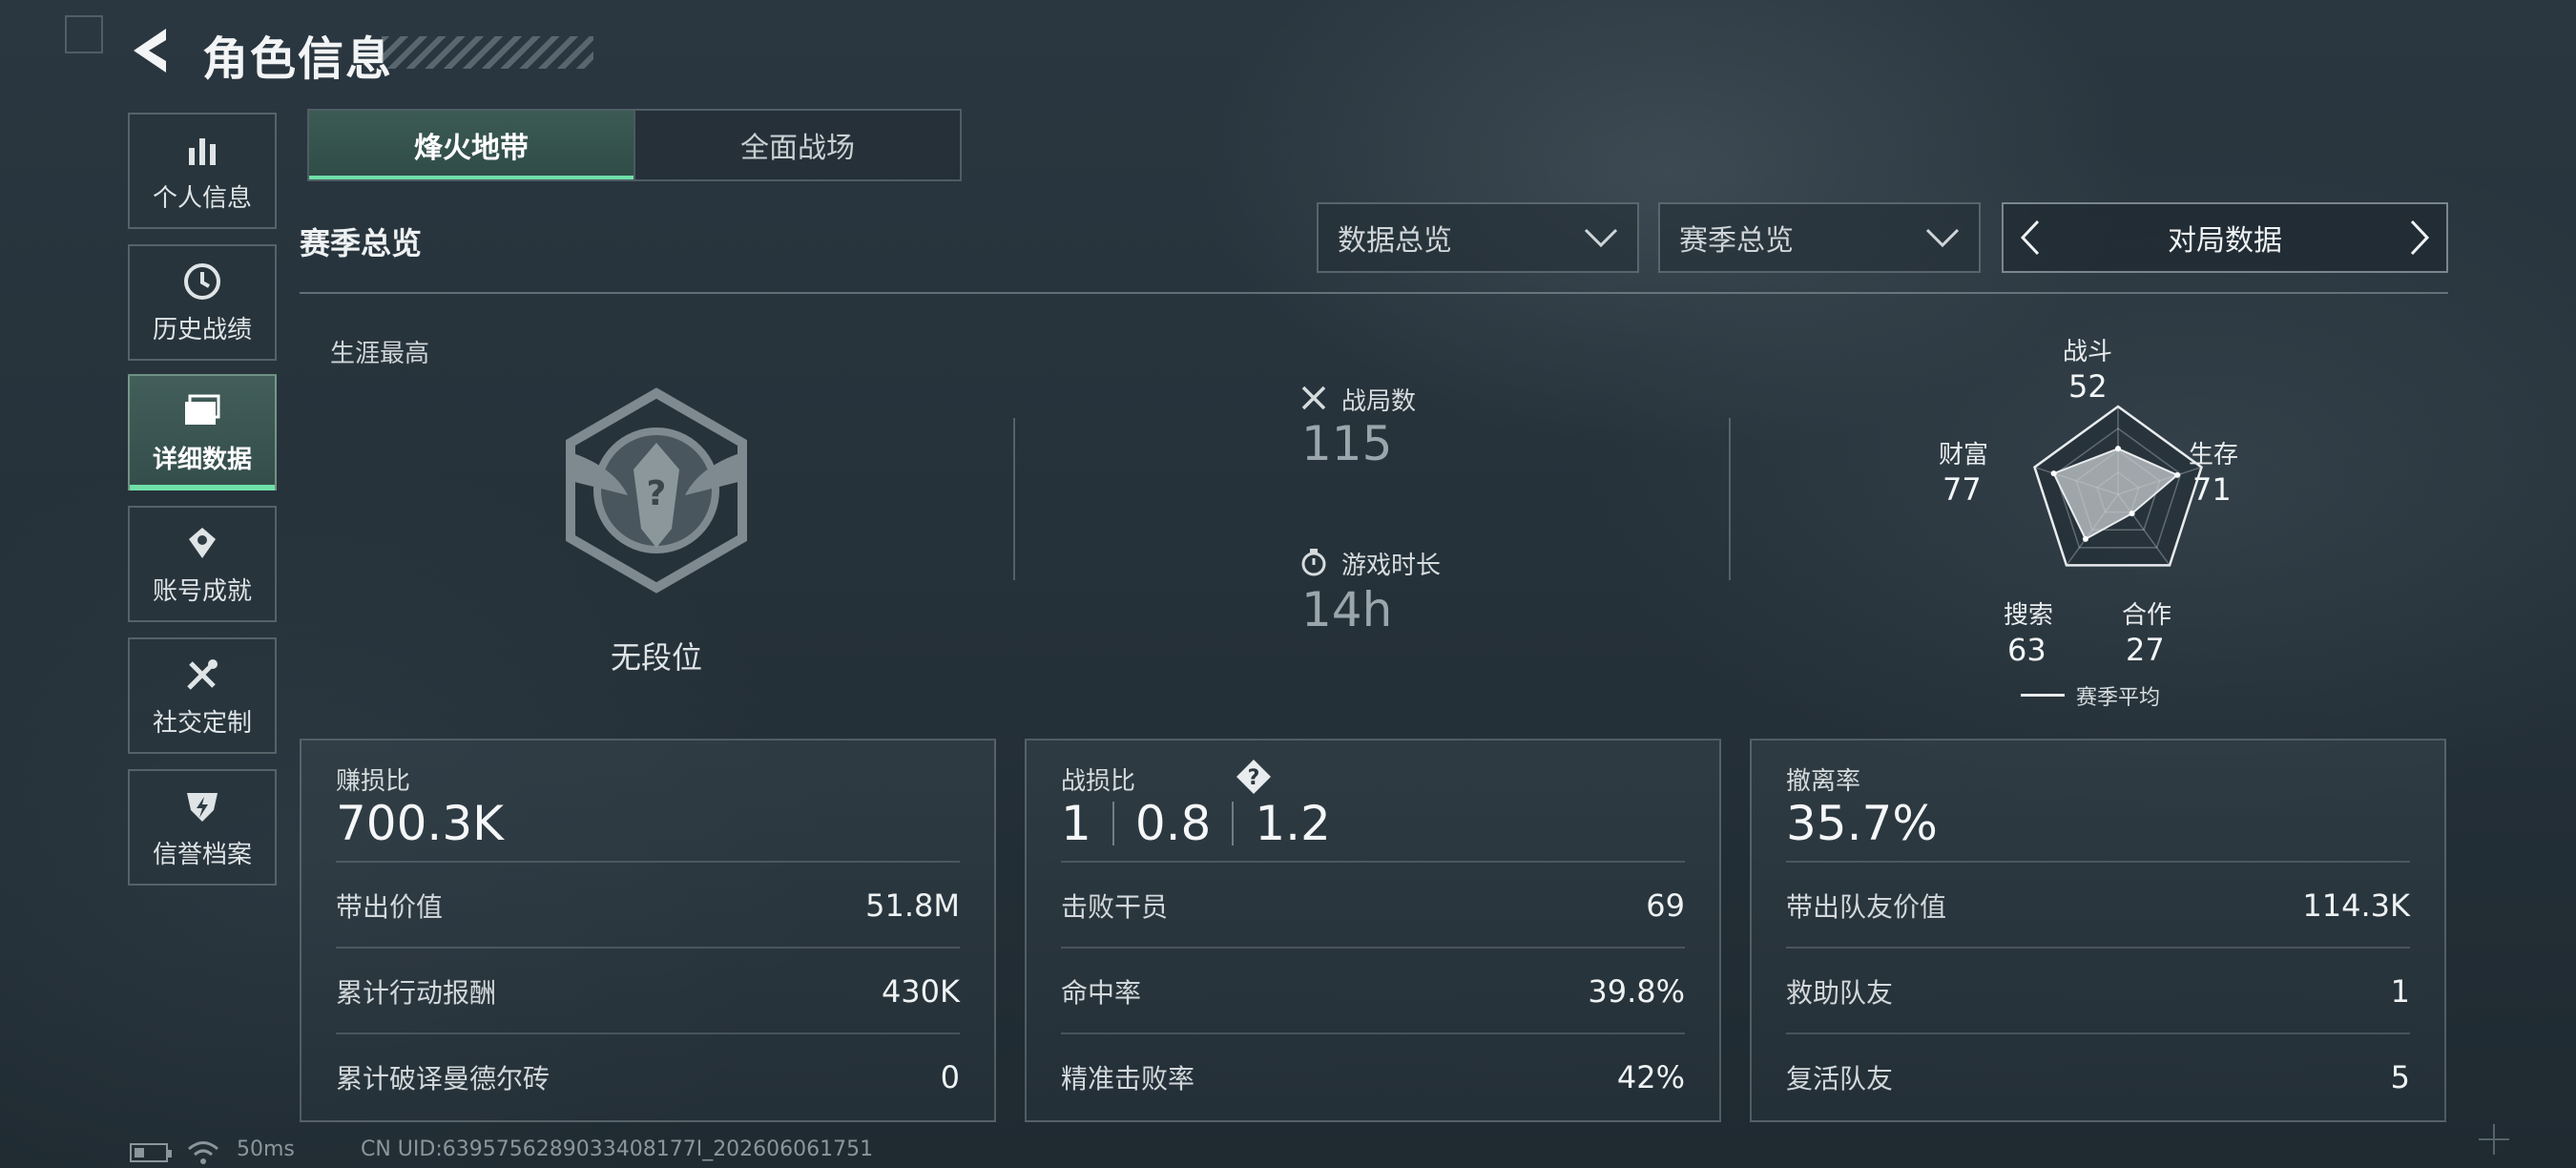 This screenshot has height=1168, width=2576. What do you see at coordinates (2029, 615) in the screenshot?
I see `radar-label-search: 搜索` at bounding box center [2029, 615].